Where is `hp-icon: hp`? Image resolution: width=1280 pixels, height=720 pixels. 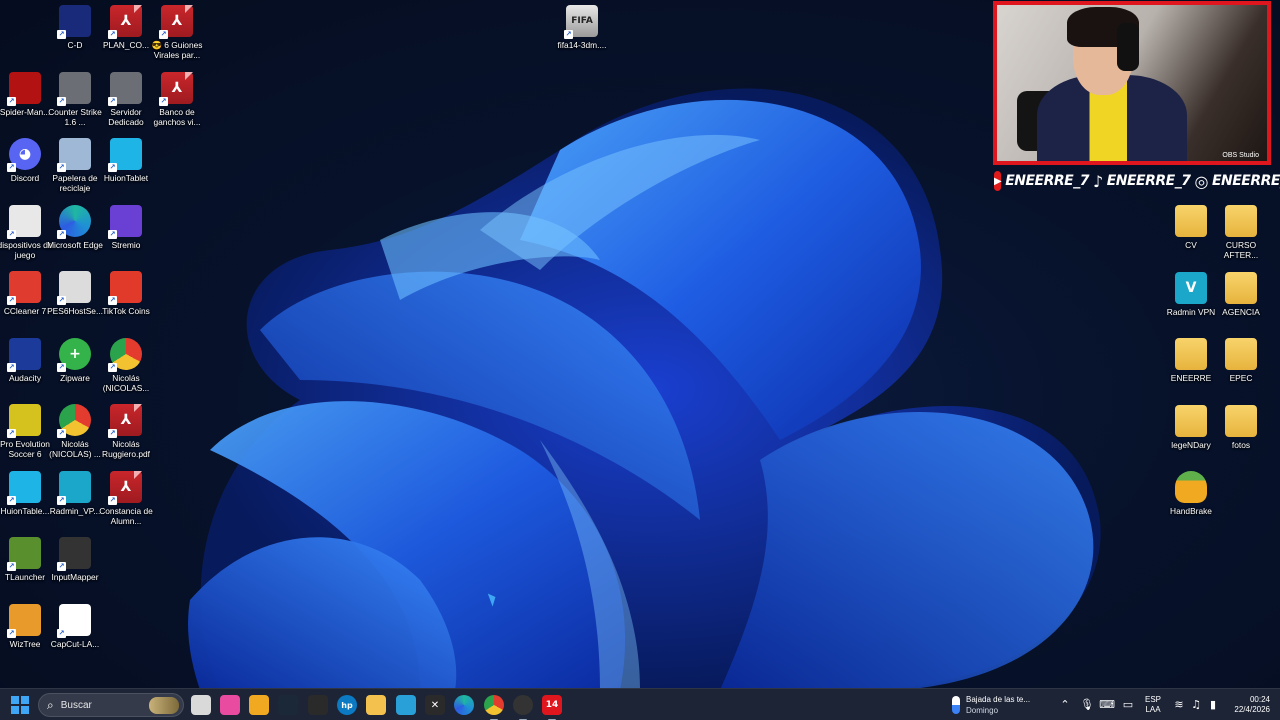
hp-icon: hp is located at coordinates (347, 705).